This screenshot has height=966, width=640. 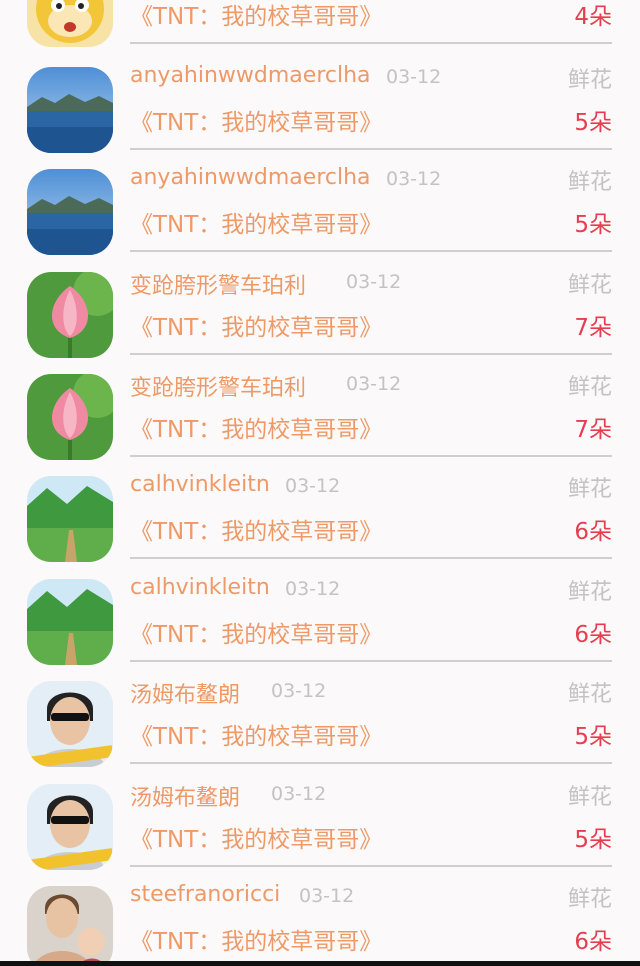 I want to click on list-item: steefranoricci 03-12 鲜花 《TNT：我的校草哥哥》 6朵, so click(x=320, y=919).